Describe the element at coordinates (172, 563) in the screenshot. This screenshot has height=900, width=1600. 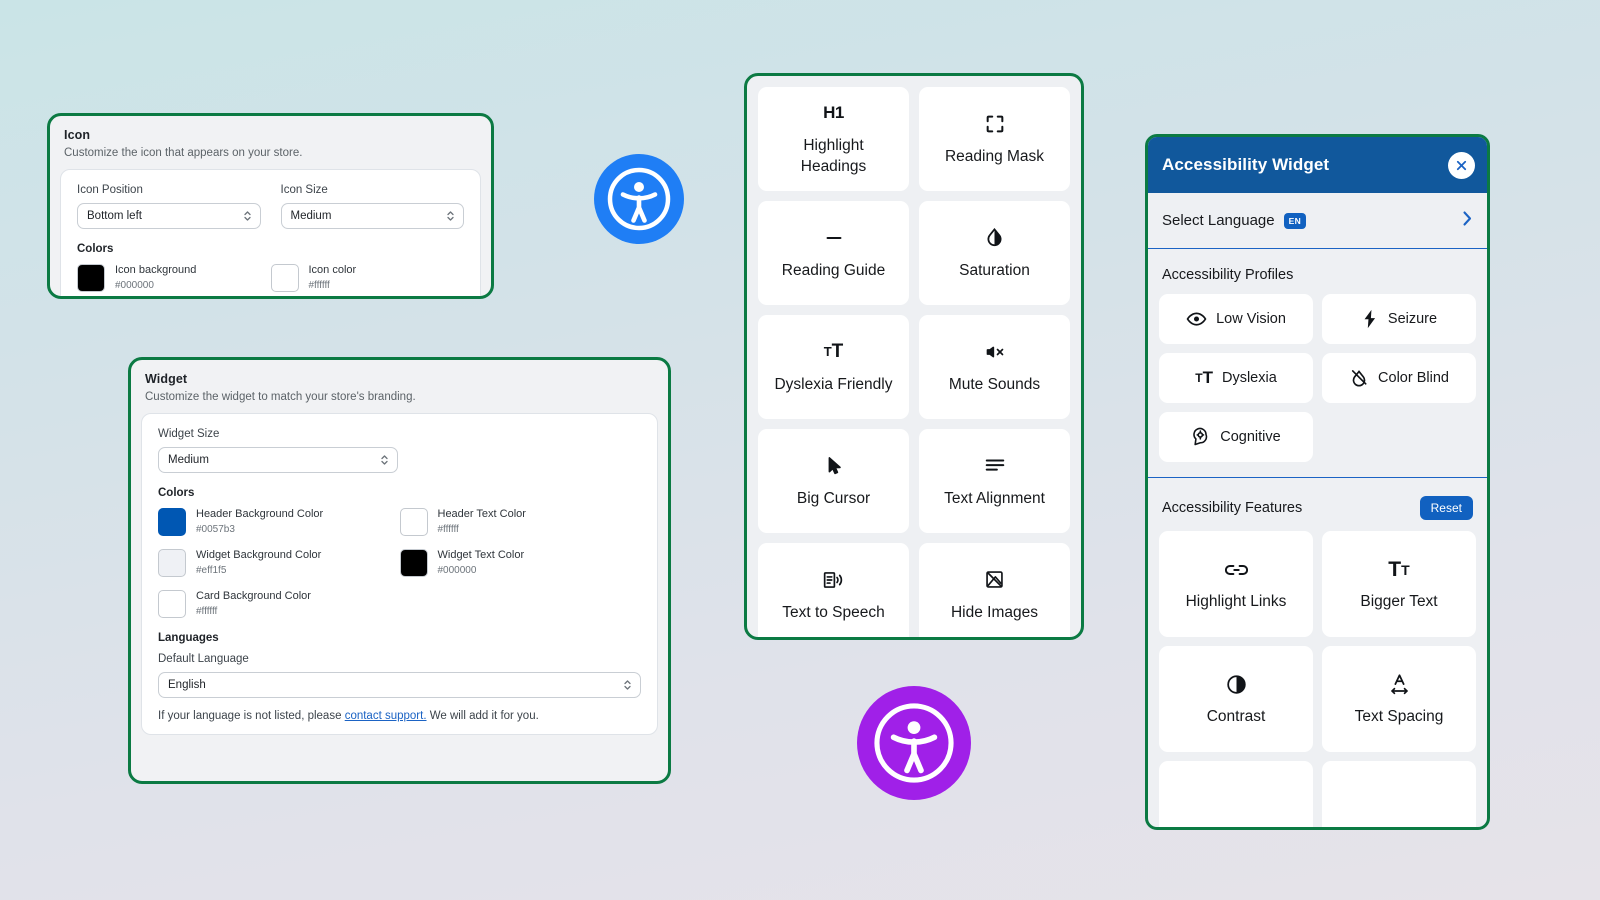
I see `widget-background-swatch` at that location.